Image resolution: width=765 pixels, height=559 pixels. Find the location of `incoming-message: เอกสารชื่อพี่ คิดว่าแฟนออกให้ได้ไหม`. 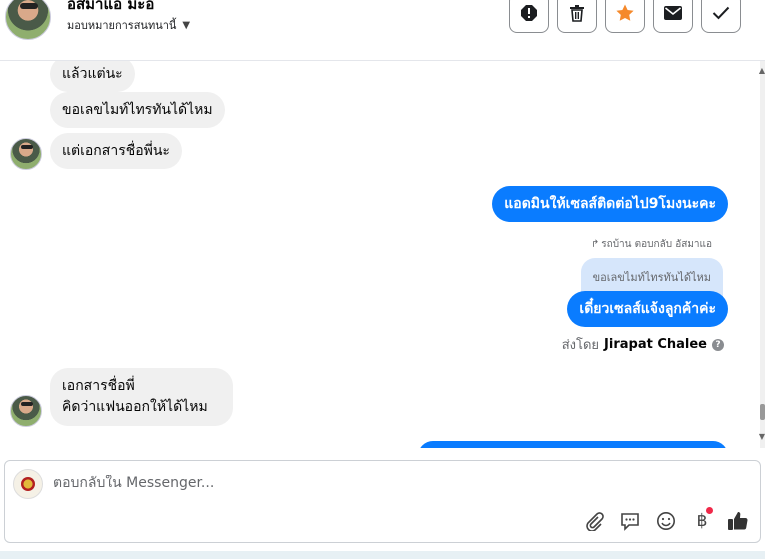

incoming-message: เอกสารชื่อพี่ คิดว่าแฟนออกให้ได้ไหม is located at coordinates (141, 397).